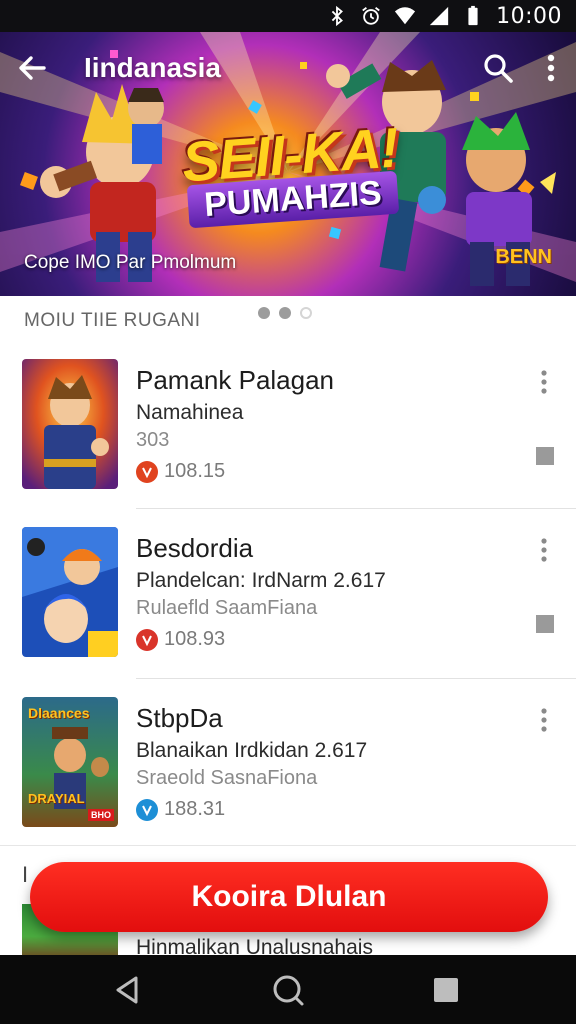 The width and height of the screenshot is (576, 1024). What do you see at coordinates (439, 16) in the screenshot?
I see `signal-icon` at bounding box center [439, 16].